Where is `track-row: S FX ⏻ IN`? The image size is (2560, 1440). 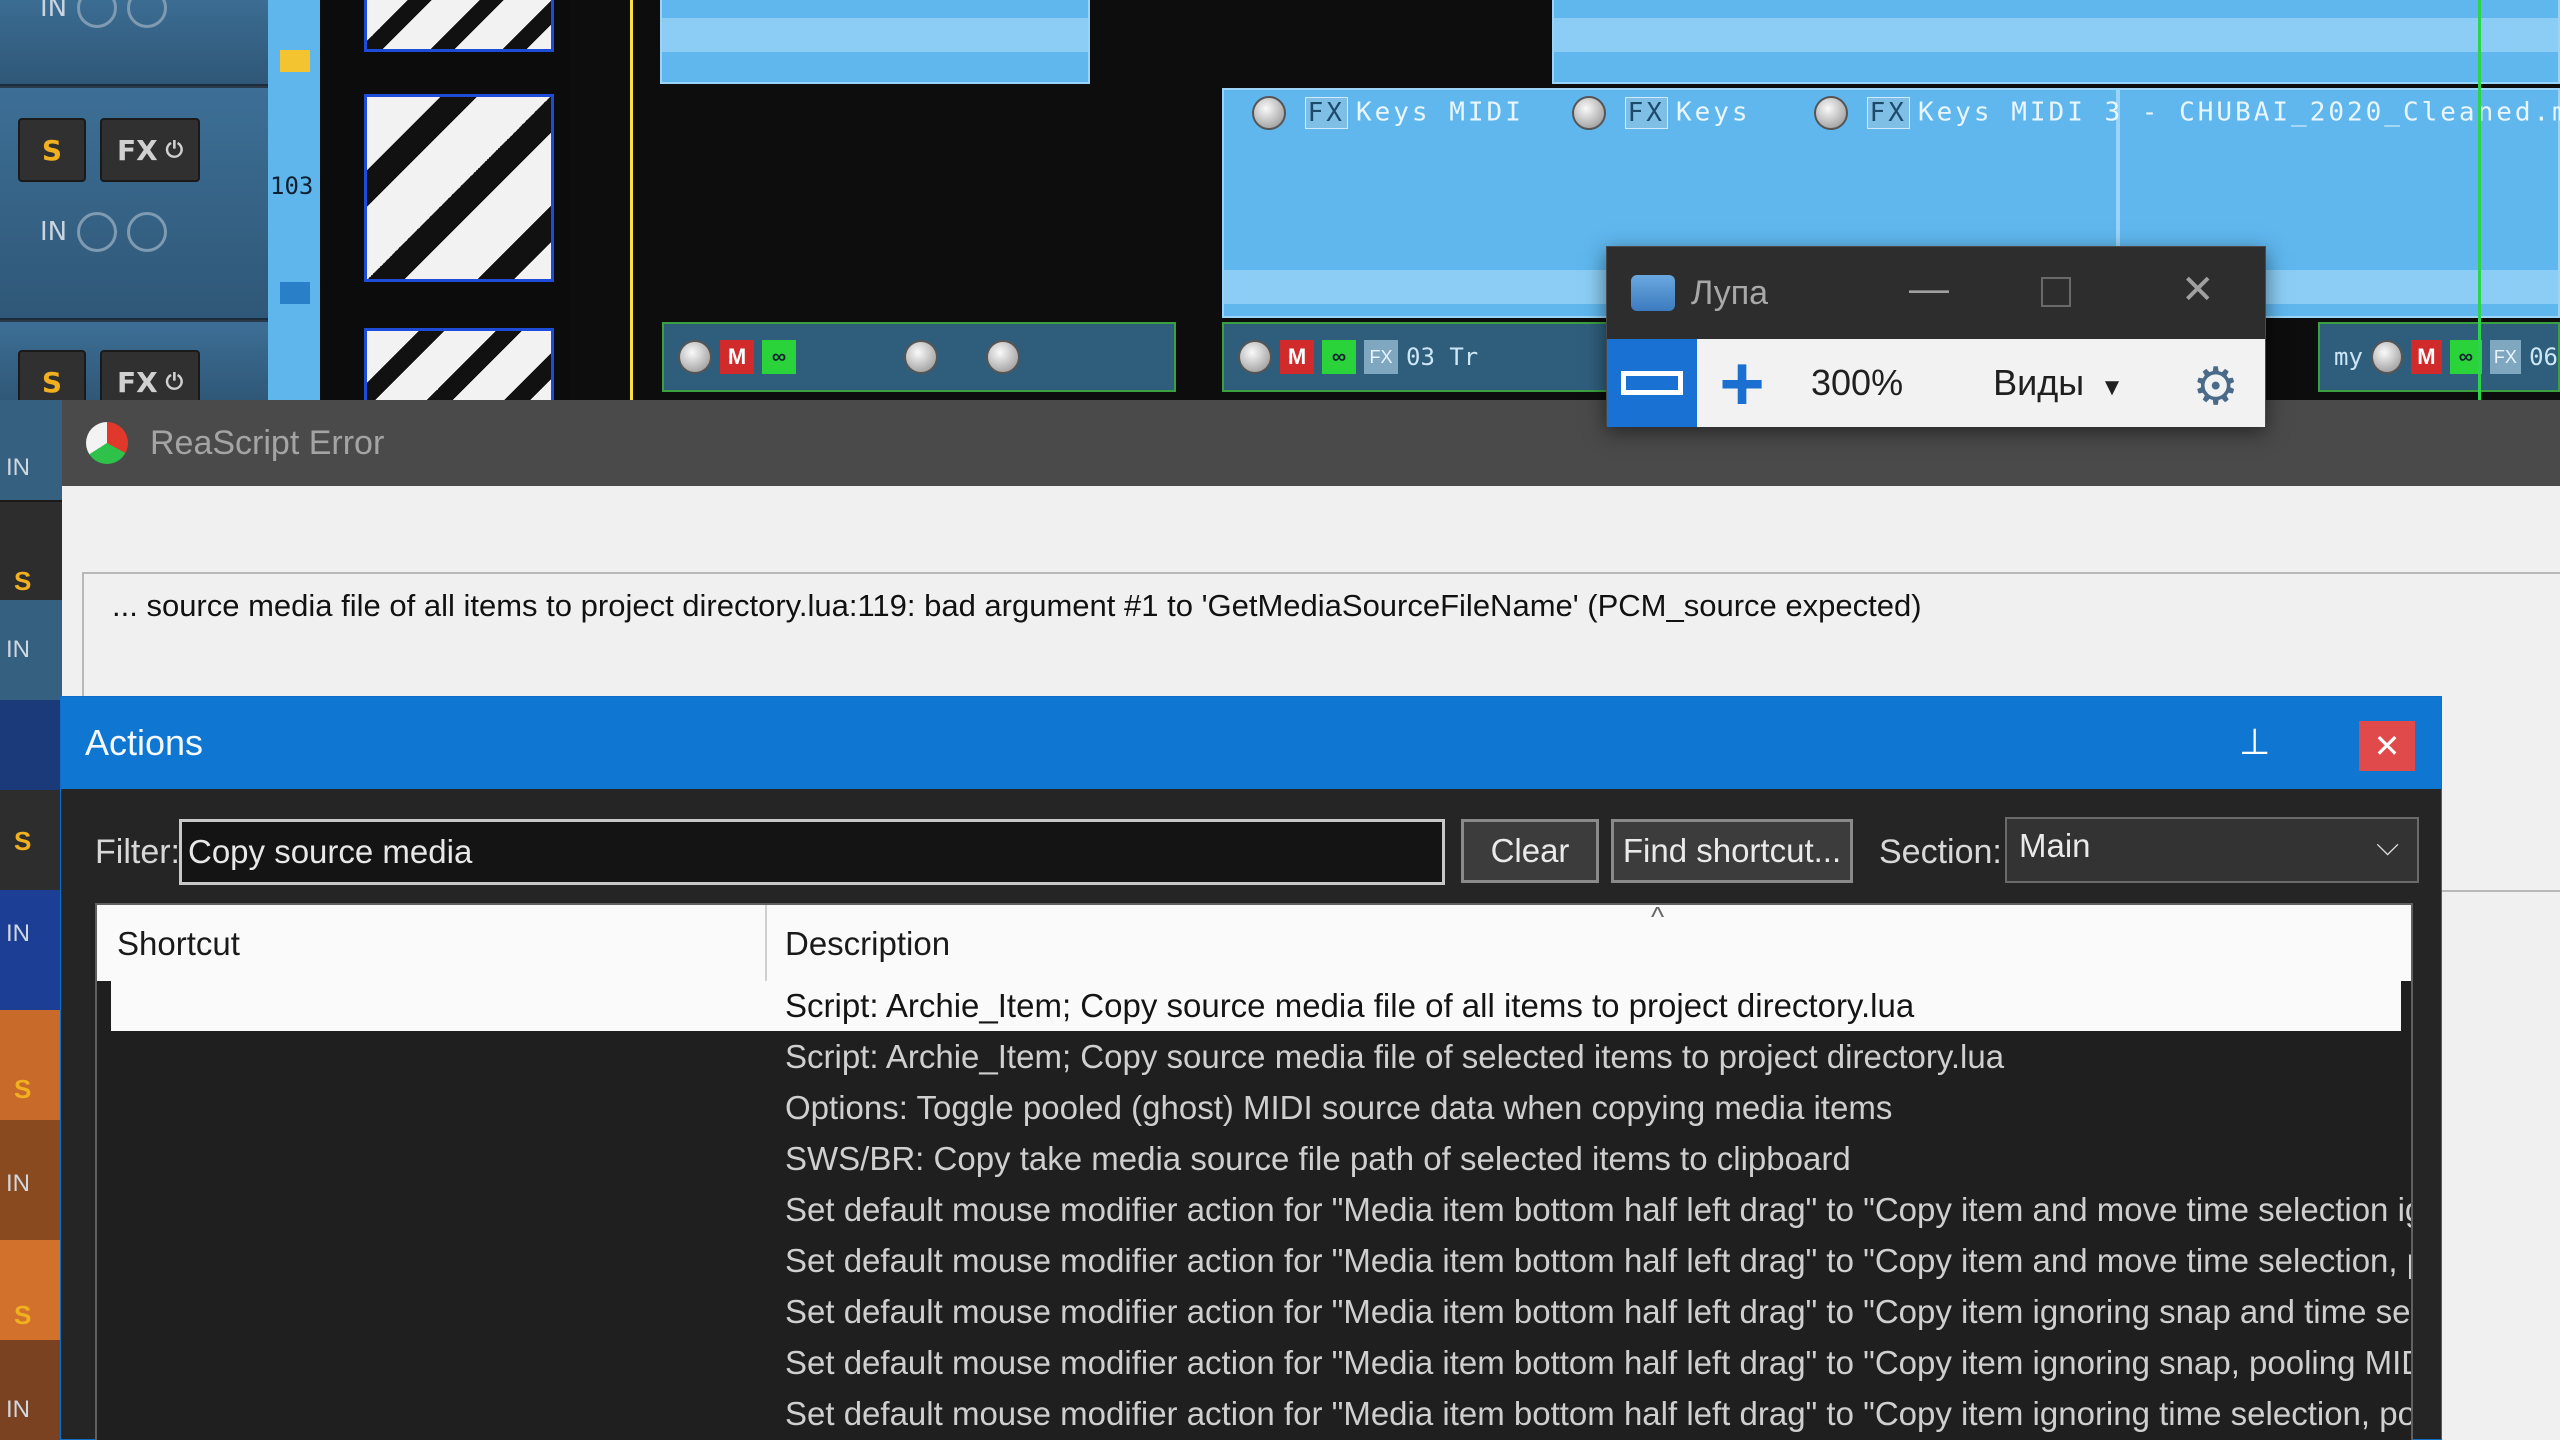 track-row: S FX ⏻ IN is located at coordinates (135, 204).